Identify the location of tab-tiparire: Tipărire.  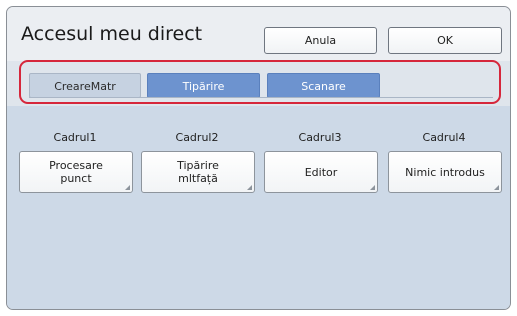
(203, 85).